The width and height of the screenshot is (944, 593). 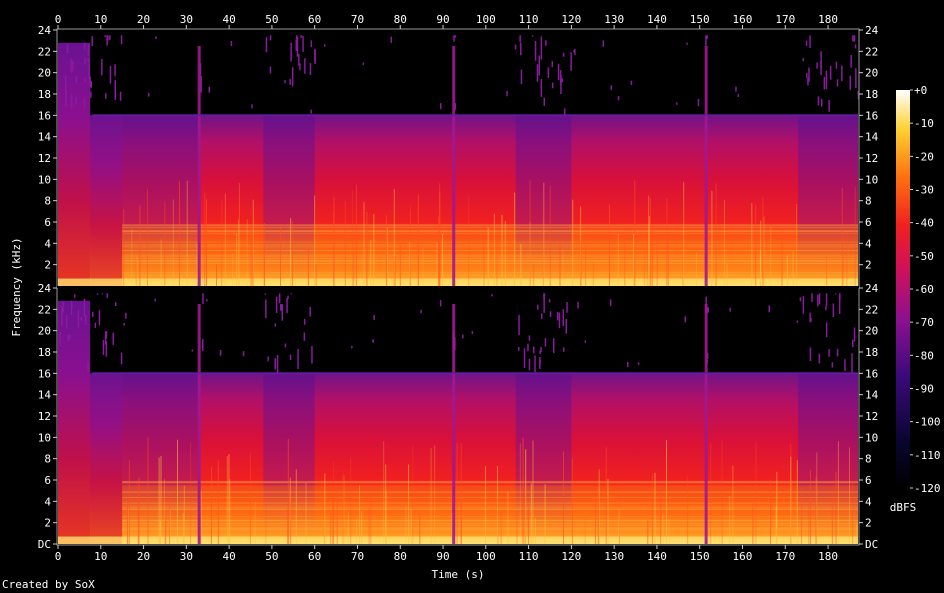 What do you see at coordinates (100, 19) in the screenshot?
I see `x-tick-label-top: 10` at bounding box center [100, 19].